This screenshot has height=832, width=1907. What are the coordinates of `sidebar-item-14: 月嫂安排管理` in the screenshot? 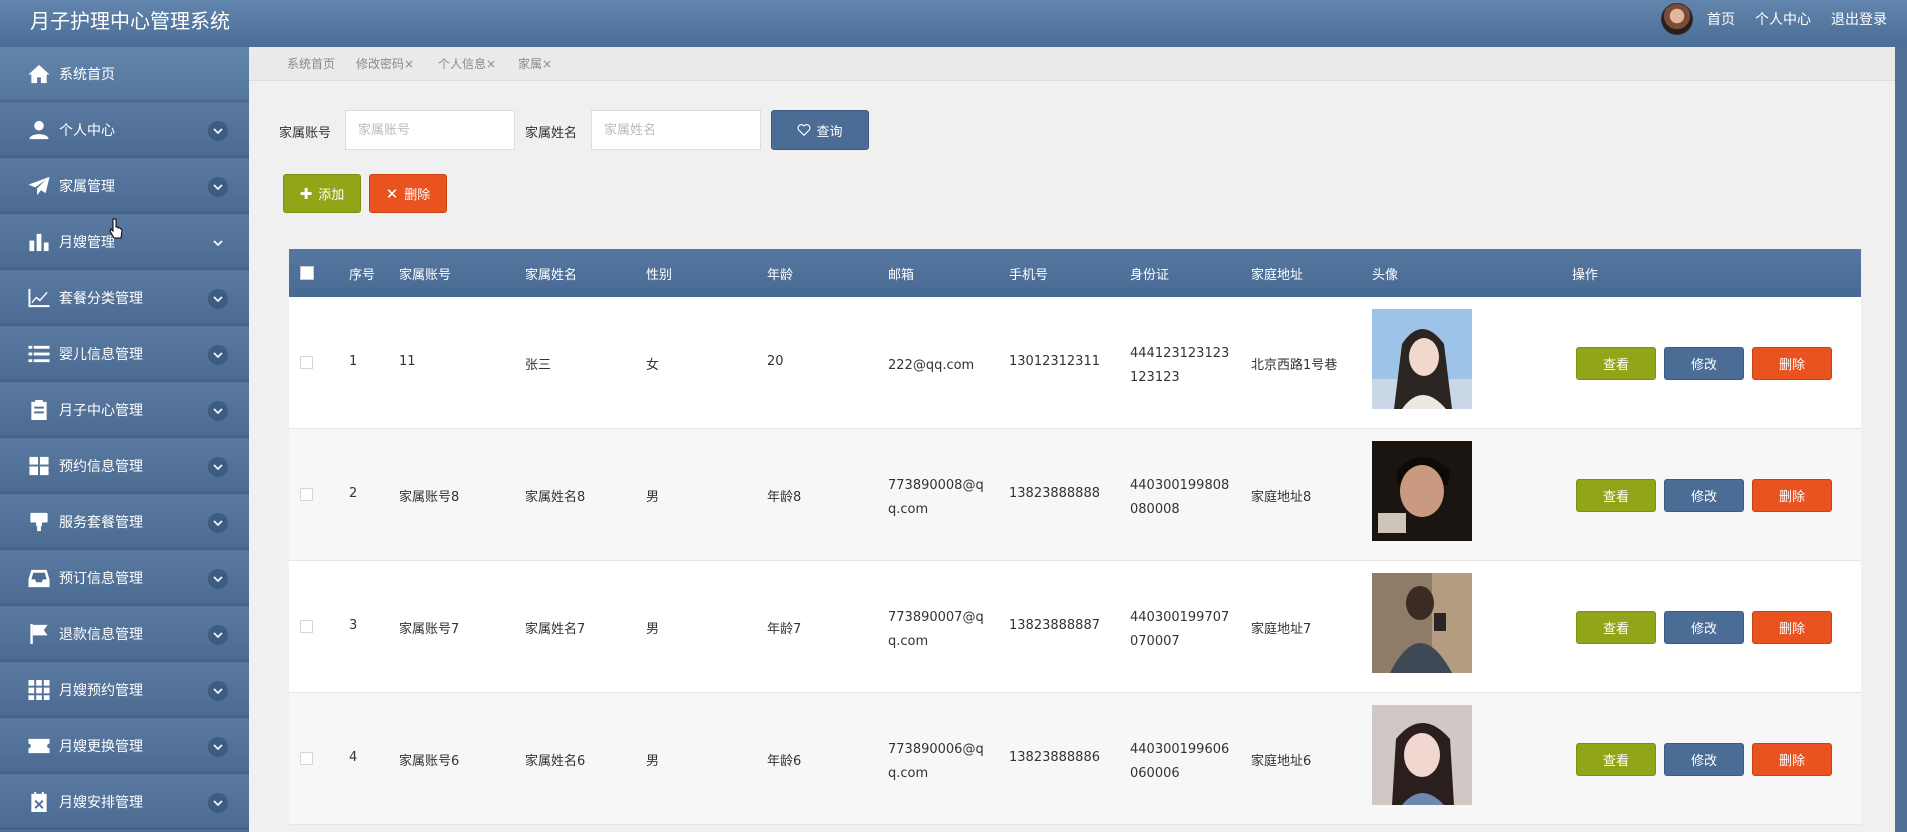 It's located at (124, 802).